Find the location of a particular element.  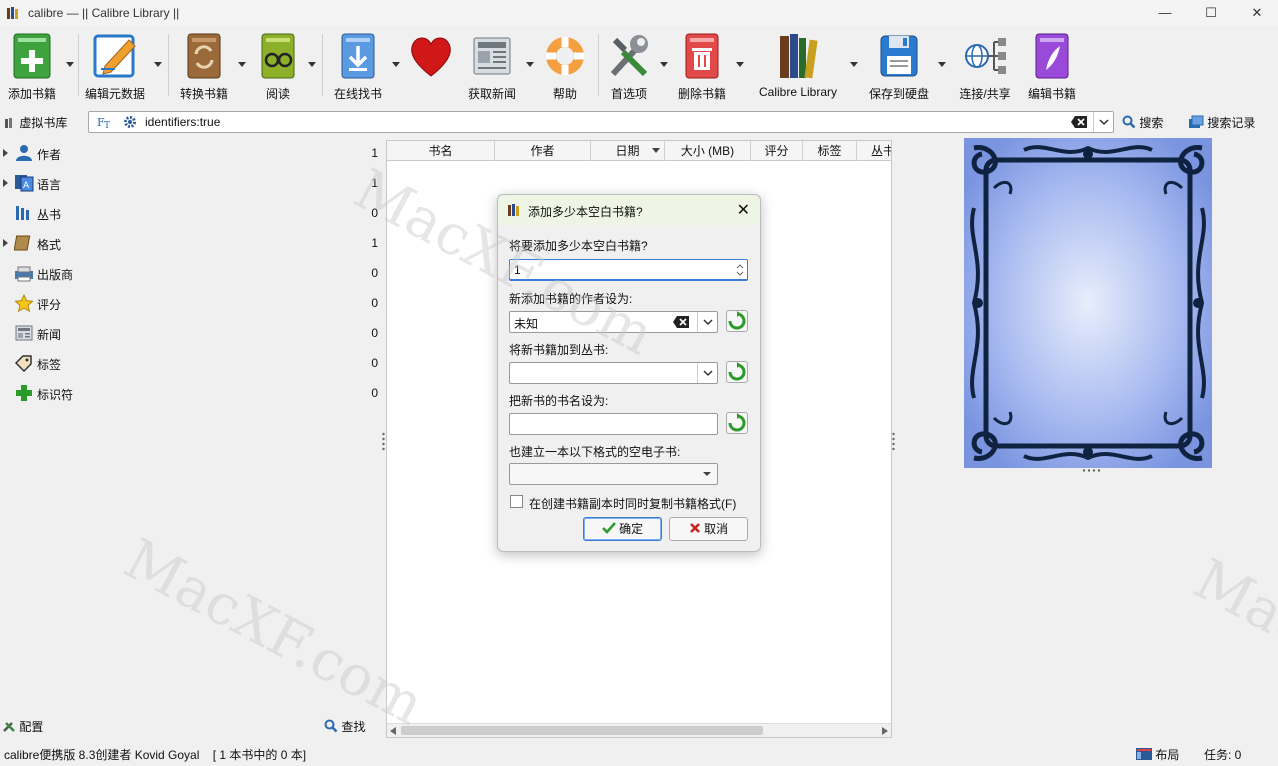

book-count-spinbox: 1 is located at coordinates (628, 270).